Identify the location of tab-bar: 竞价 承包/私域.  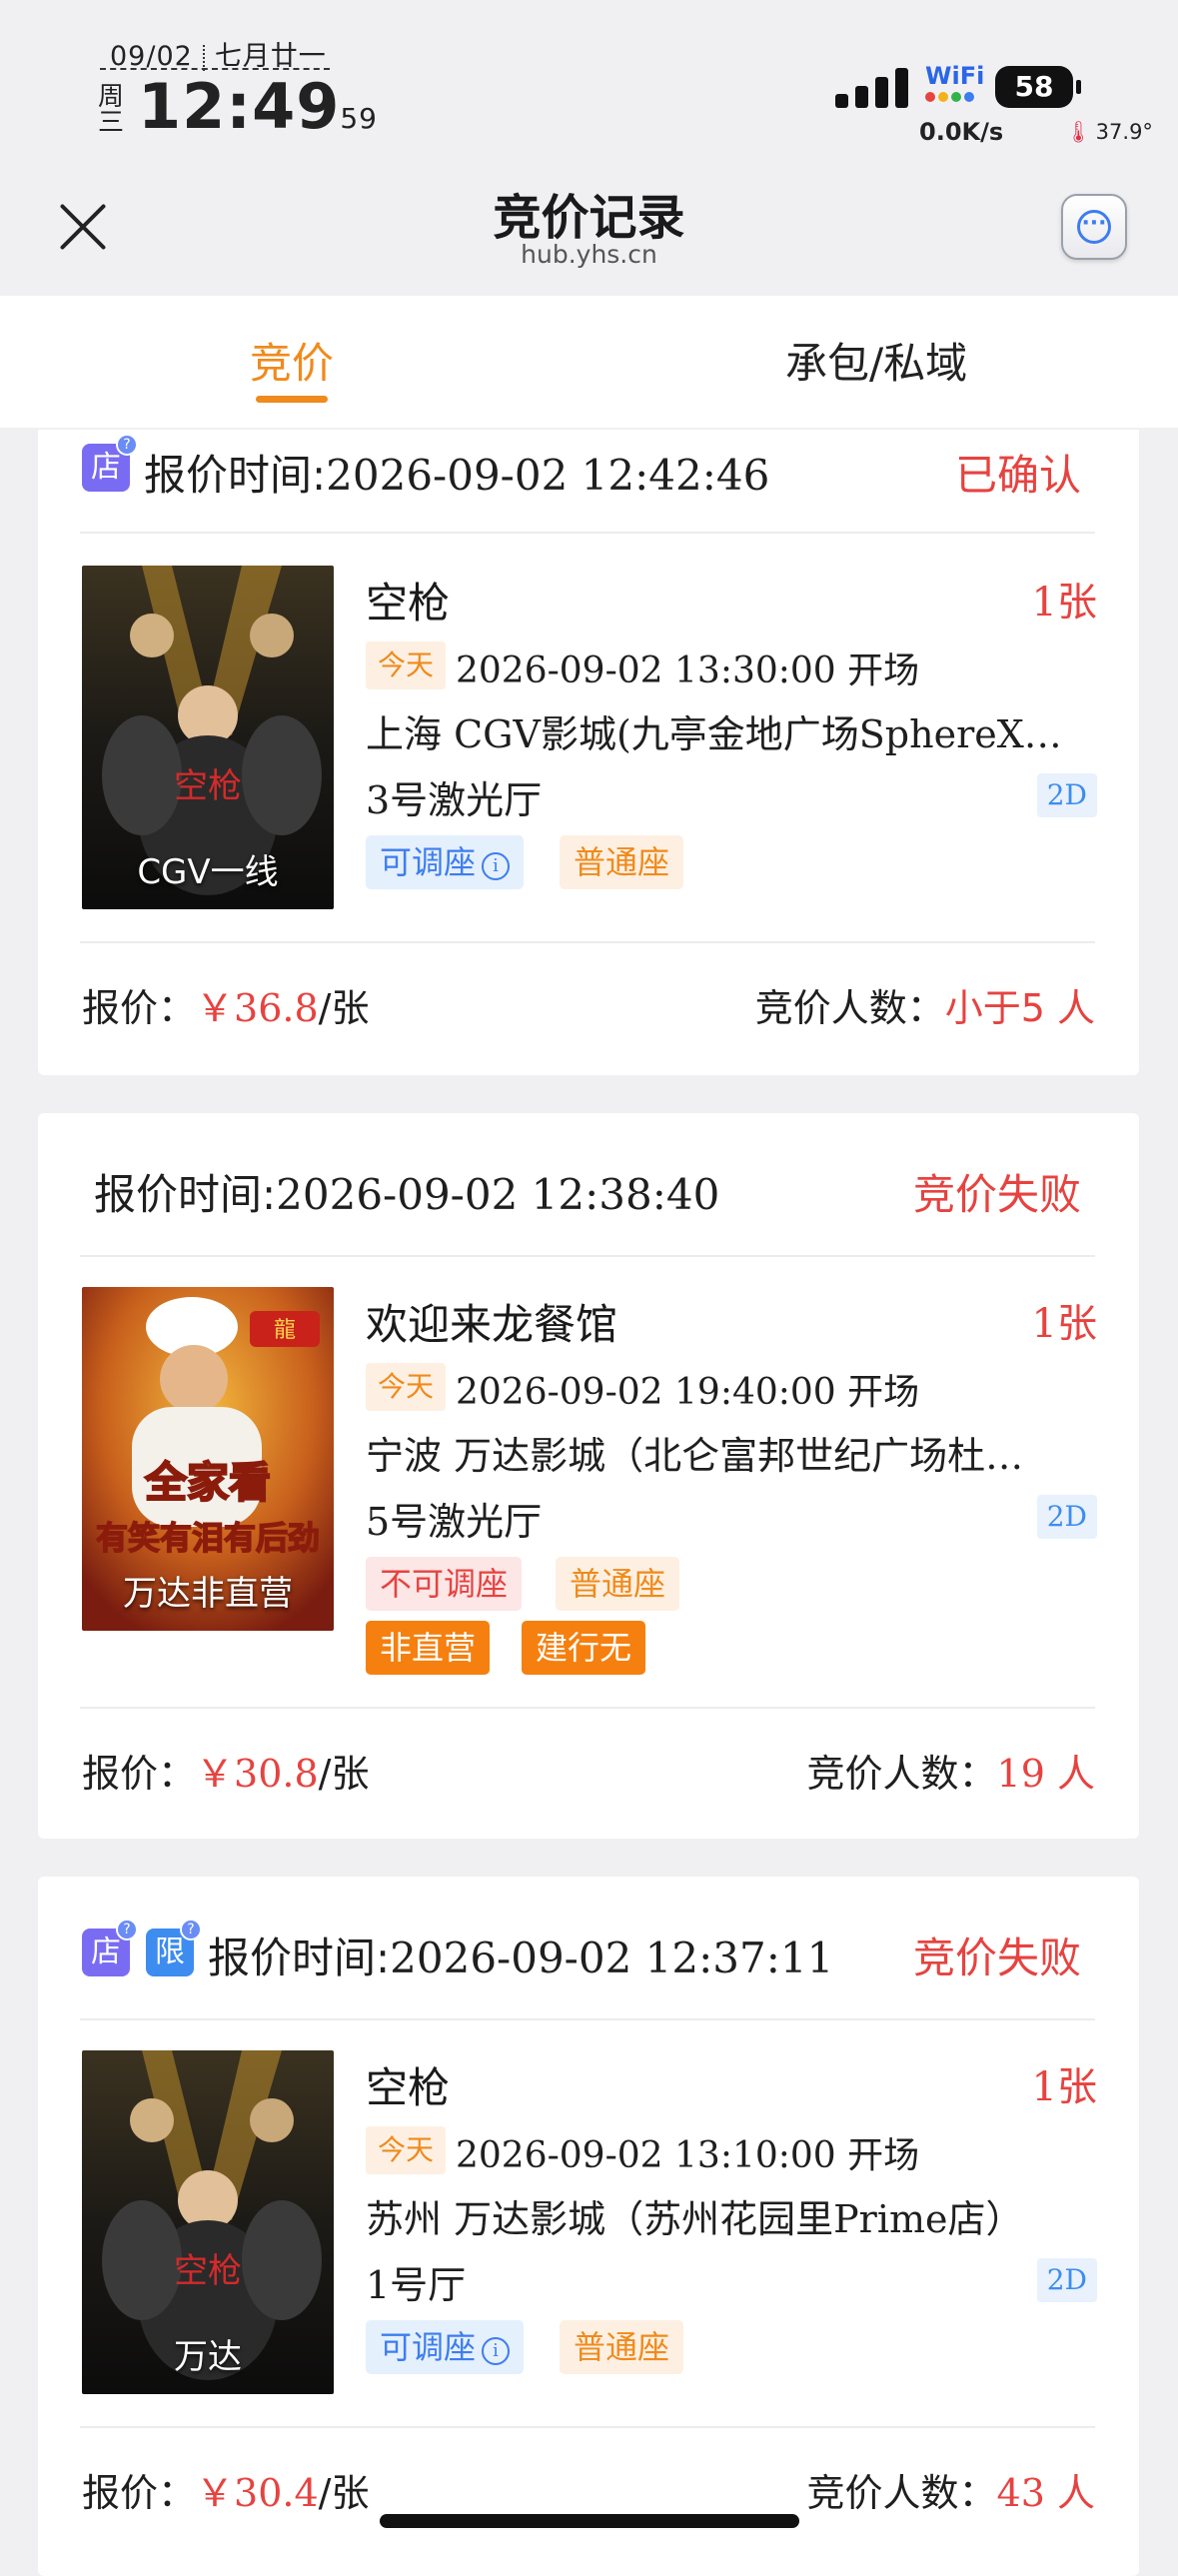
(589, 362).